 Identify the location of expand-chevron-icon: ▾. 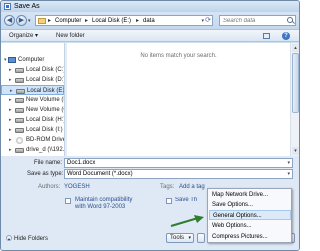
(5, 60).